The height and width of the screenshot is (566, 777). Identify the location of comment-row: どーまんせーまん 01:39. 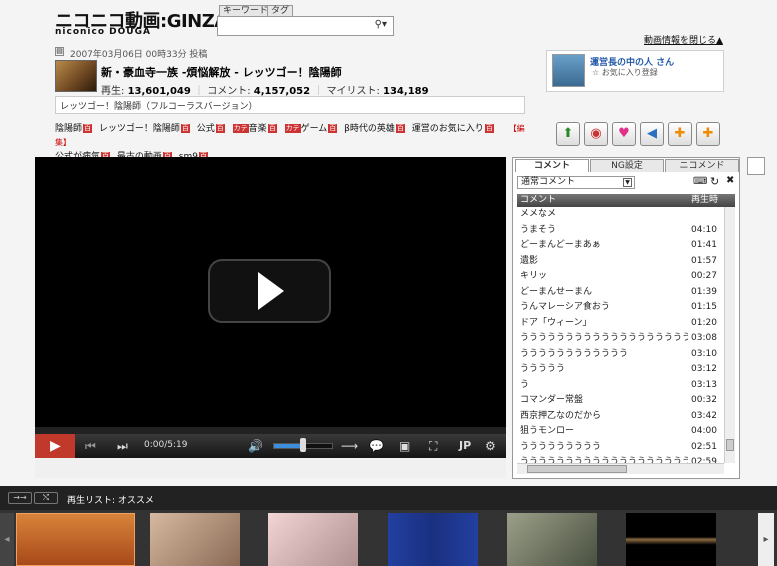
(626, 293).